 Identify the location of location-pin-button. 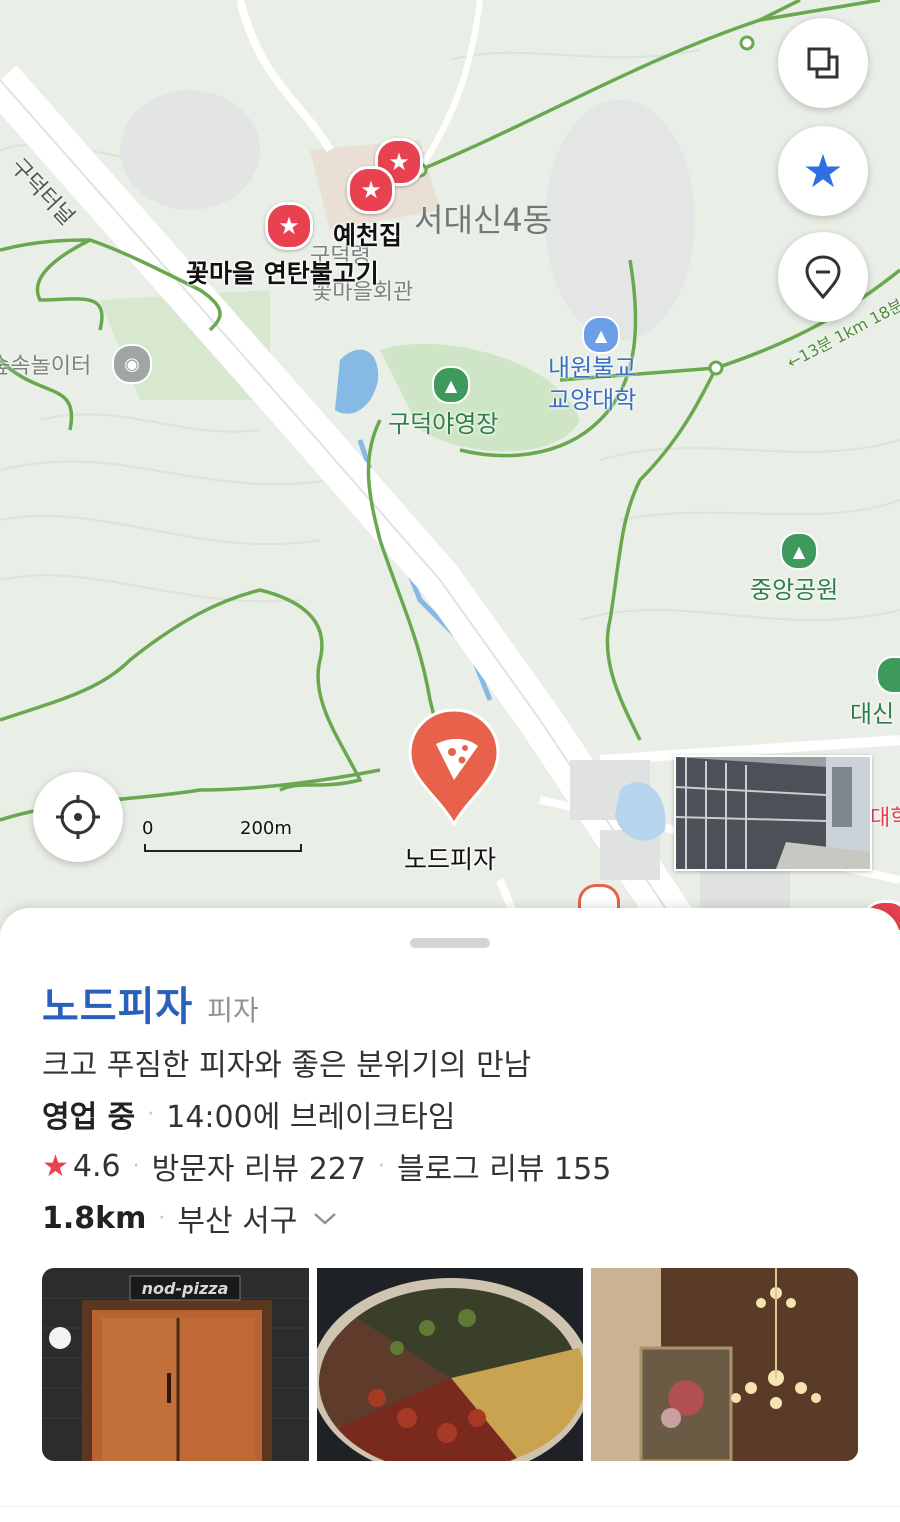
(823, 277).